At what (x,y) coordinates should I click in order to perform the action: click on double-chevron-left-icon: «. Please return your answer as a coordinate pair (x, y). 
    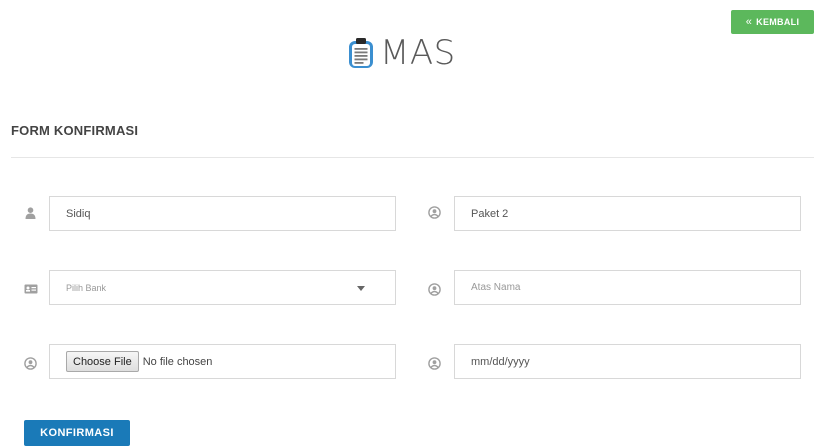
    Looking at the image, I should click on (749, 22).